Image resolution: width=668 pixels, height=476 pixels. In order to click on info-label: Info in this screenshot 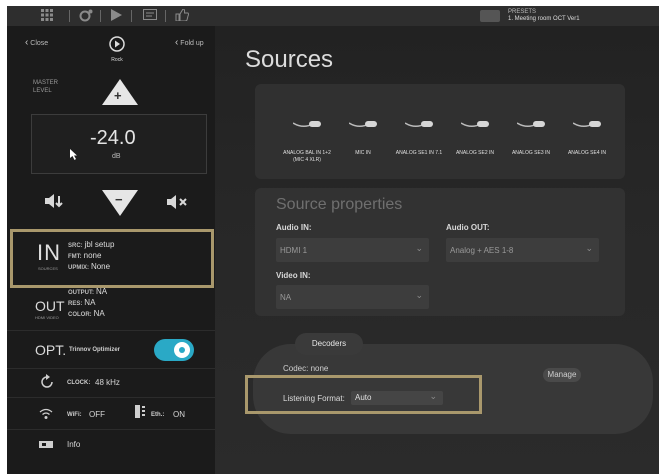, I will do `click(73, 444)`.